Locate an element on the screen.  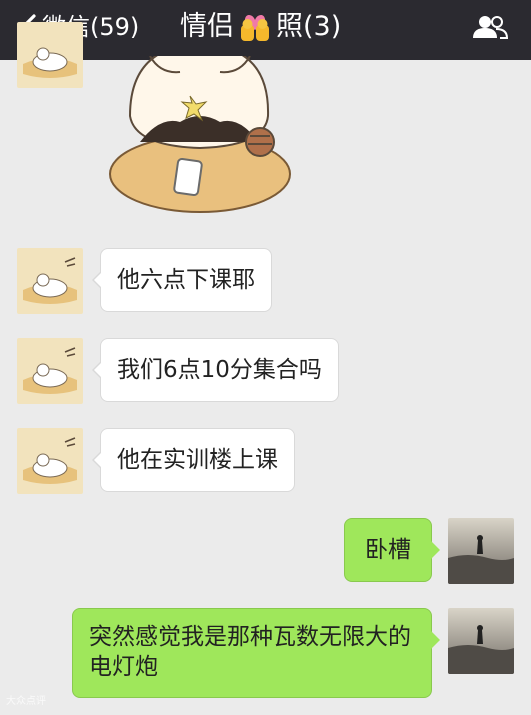
message-bubble-self: 卧槽 is located at coordinates (392, 550).